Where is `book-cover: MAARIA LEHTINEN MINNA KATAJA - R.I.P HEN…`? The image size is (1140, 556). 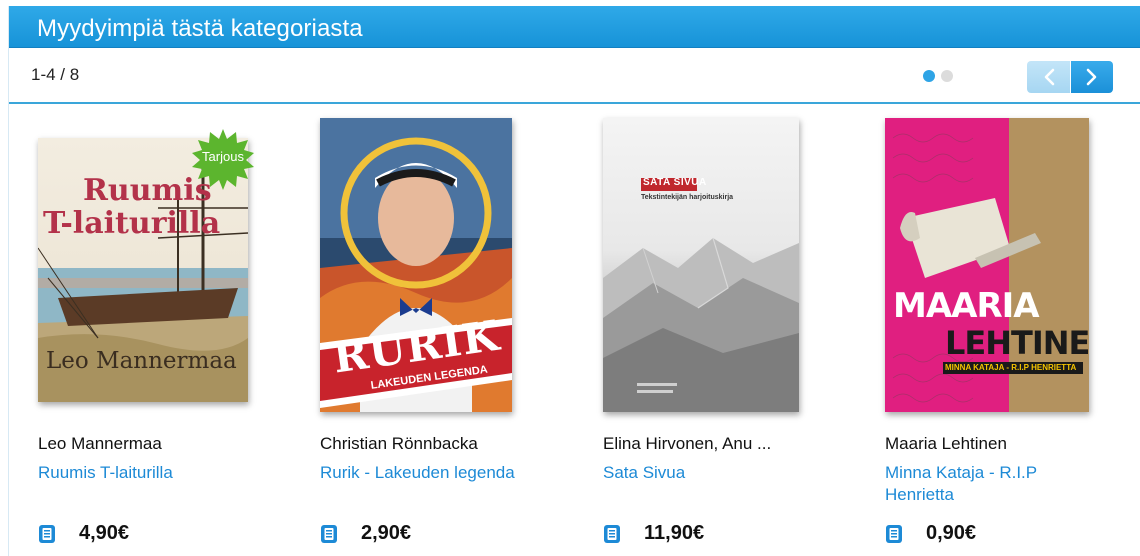 book-cover: MAARIA LEHTINEN MINNA KATAJA - R.I.P HEN… is located at coordinates (987, 265).